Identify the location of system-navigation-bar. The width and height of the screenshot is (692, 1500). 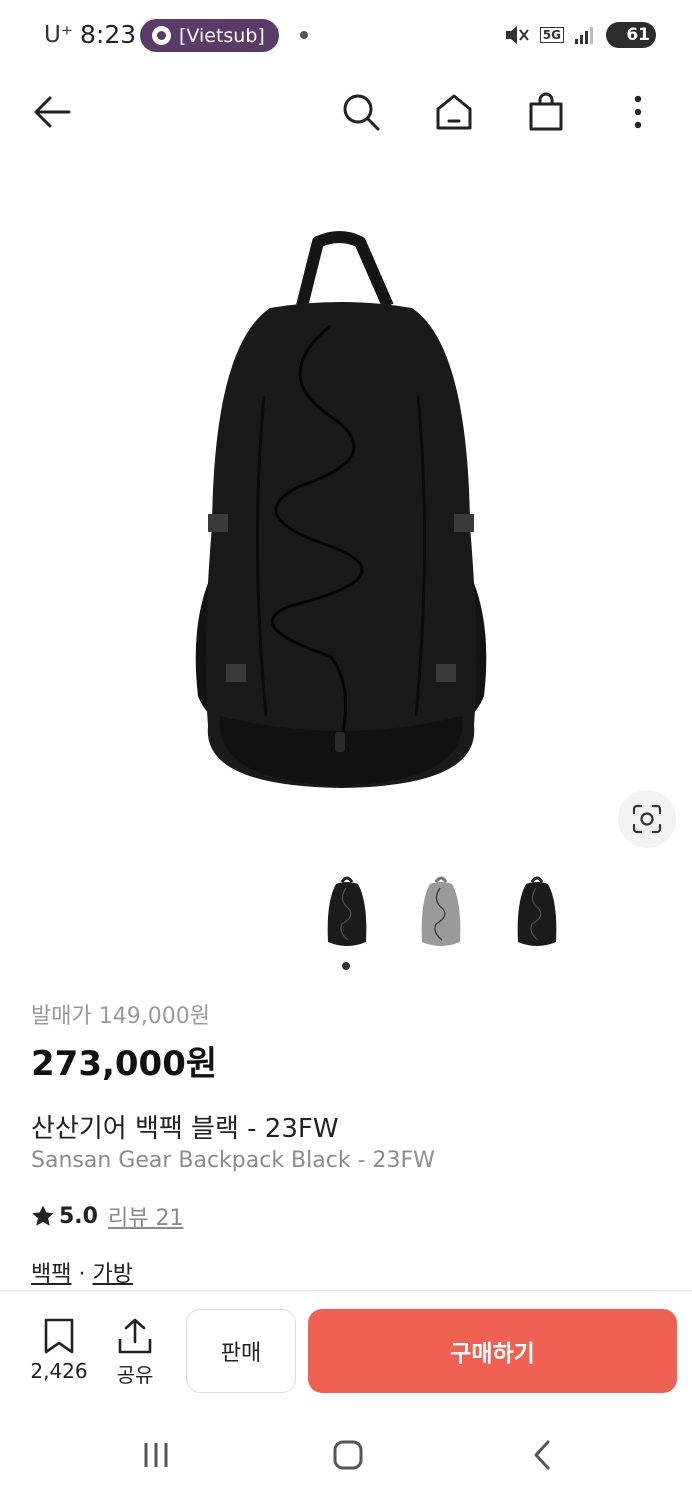
(346, 1455).